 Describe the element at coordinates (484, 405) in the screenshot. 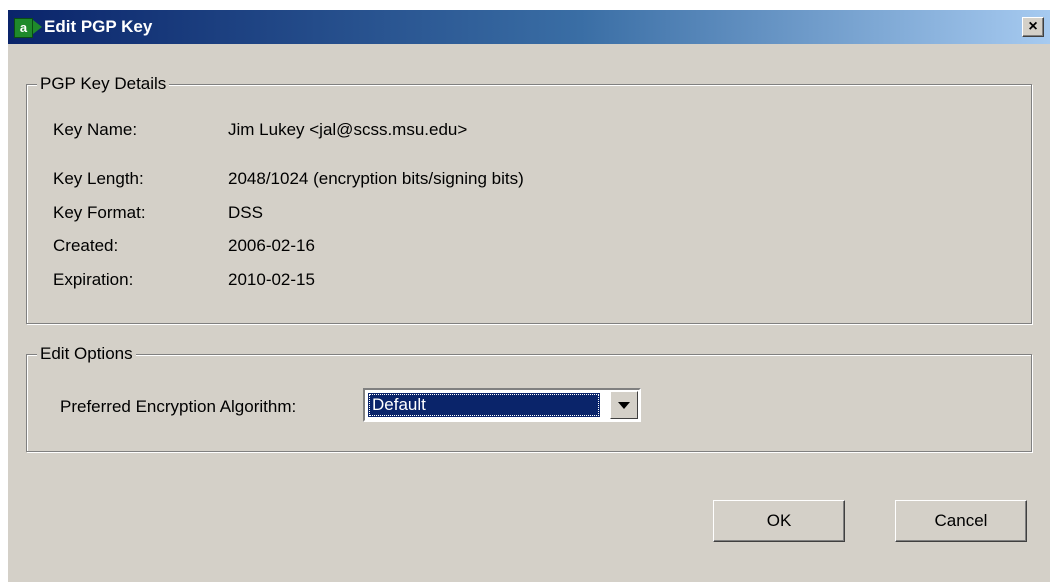

I see `encryption-algorithm-value: Default` at that location.